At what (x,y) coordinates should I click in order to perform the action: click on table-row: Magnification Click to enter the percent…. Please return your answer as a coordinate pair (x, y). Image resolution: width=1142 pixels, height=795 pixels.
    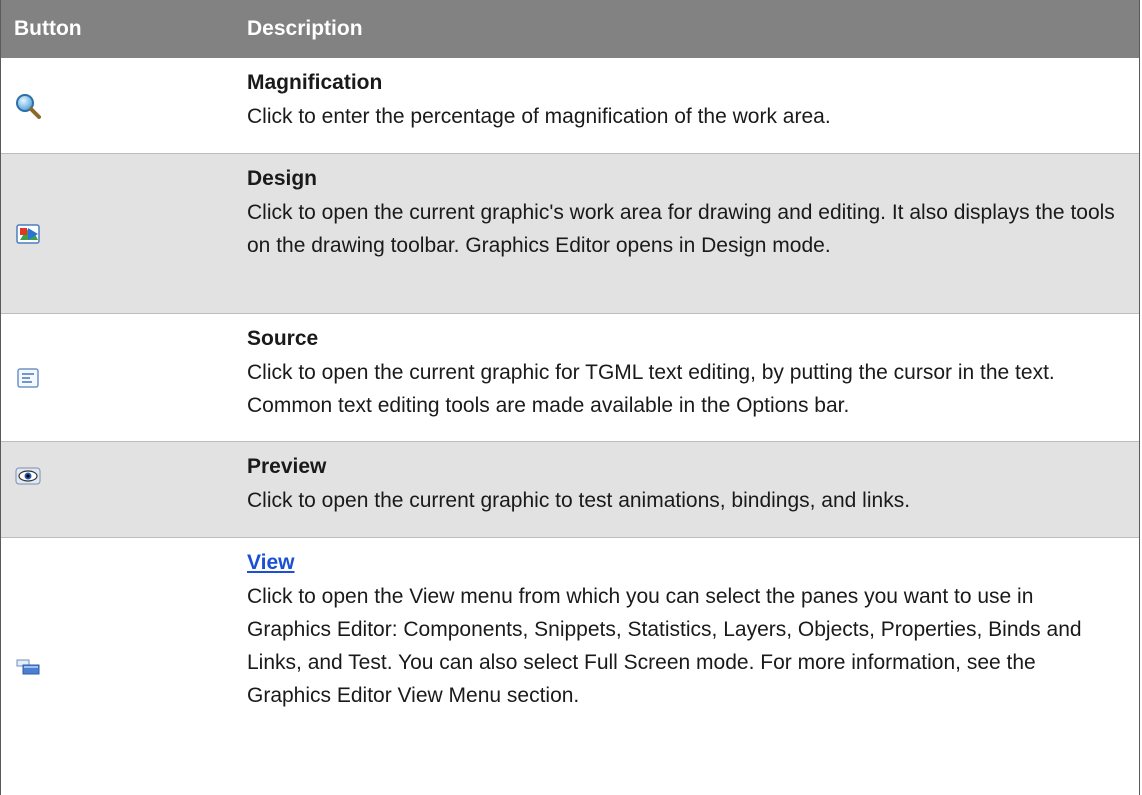
    Looking at the image, I should click on (570, 106).